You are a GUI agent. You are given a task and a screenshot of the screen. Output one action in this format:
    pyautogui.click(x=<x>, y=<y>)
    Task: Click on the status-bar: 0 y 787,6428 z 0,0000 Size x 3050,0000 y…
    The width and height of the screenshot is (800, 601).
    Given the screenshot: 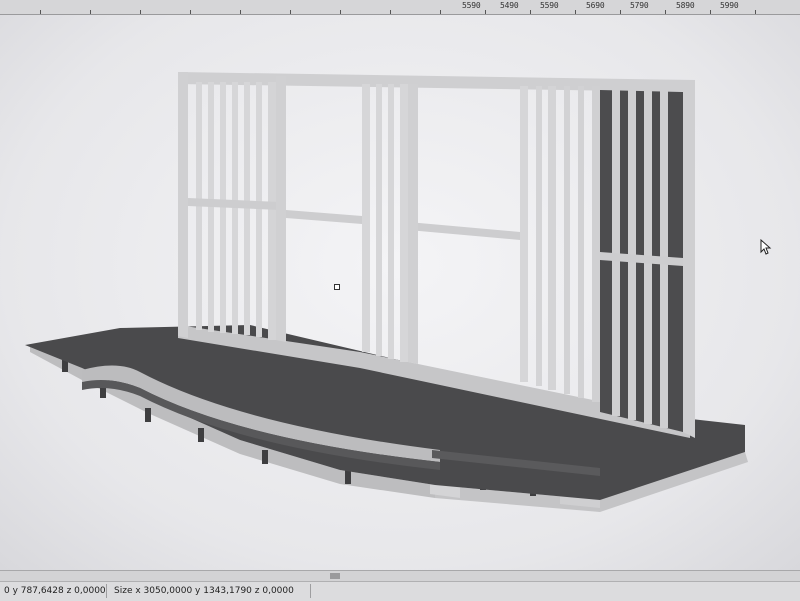 What is the action you would take?
    pyautogui.click(x=400, y=591)
    